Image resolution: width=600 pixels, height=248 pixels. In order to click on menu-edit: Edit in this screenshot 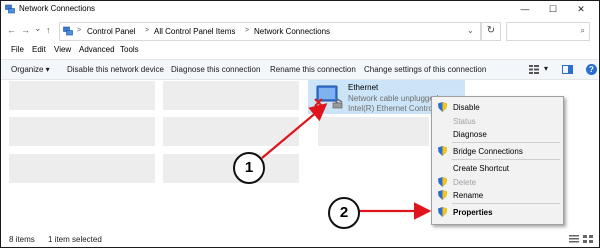, I will do `click(39, 49)`.